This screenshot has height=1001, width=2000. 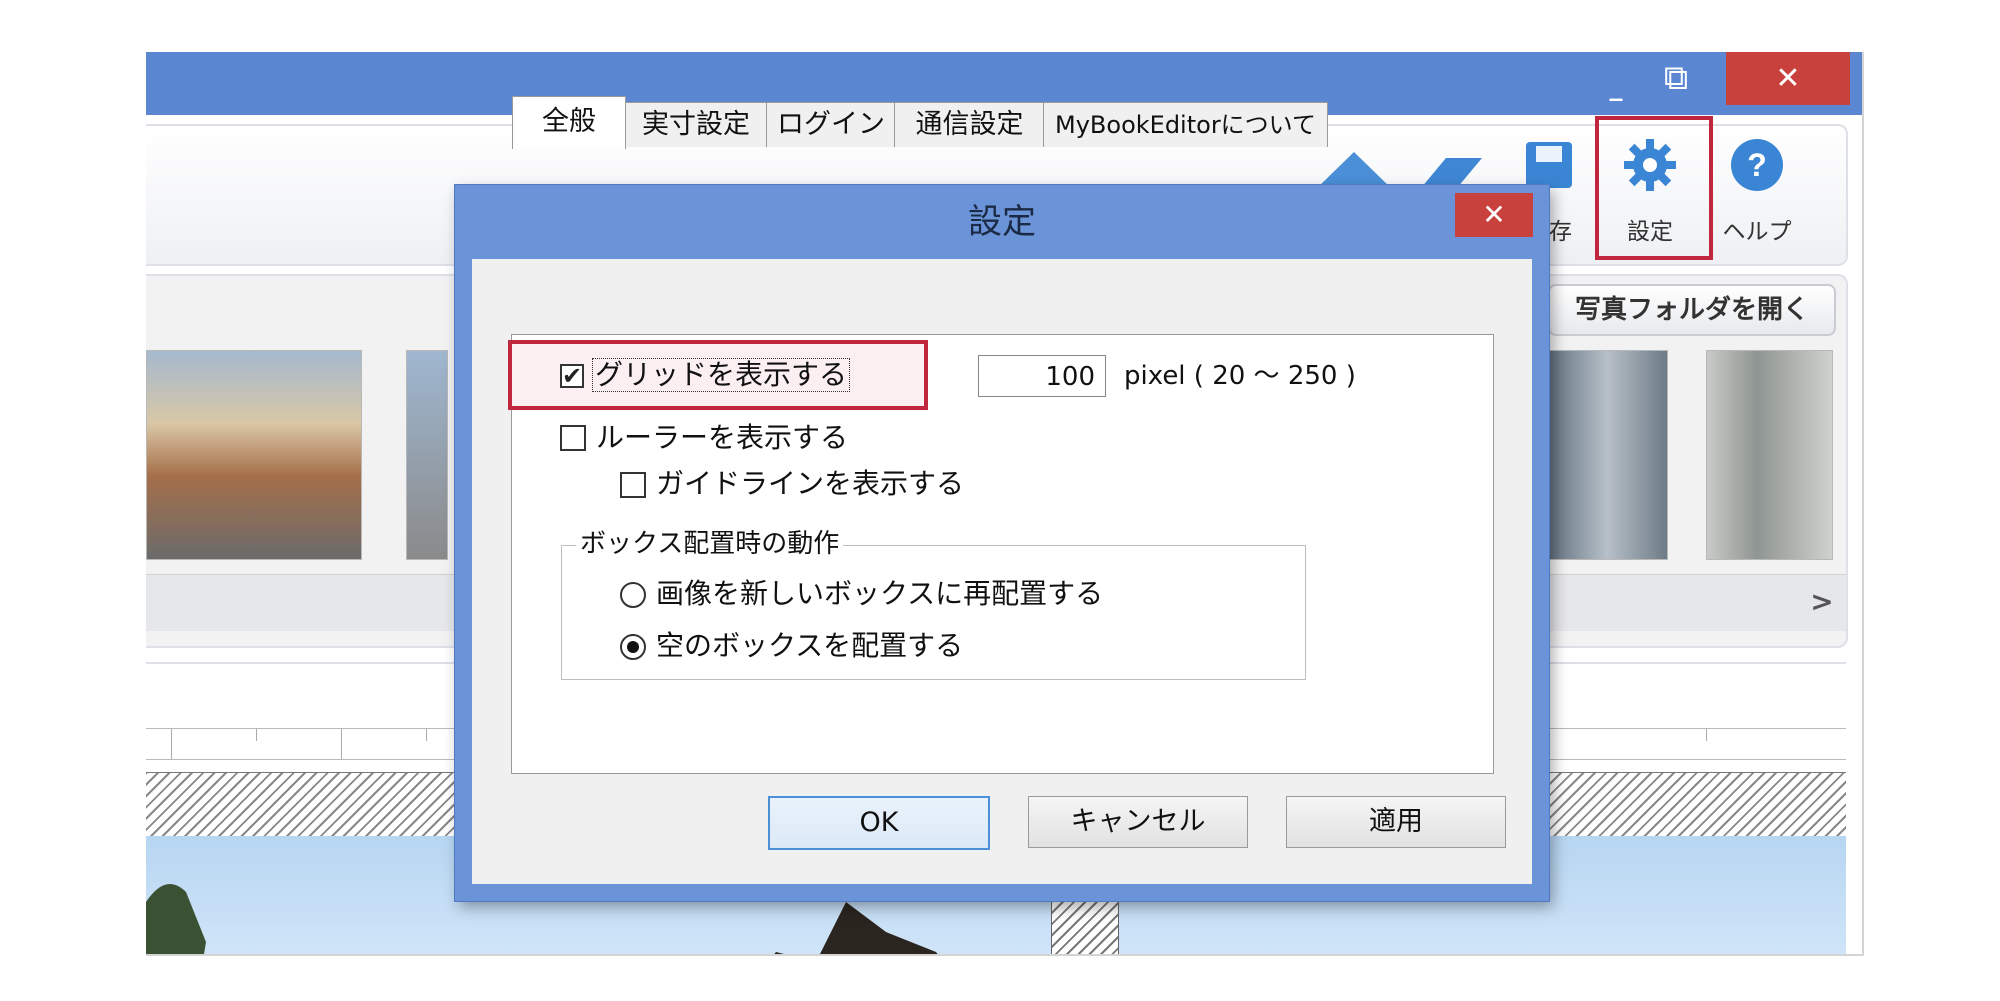 What do you see at coordinates (569, 122) in the screenshot?
I see `tab-general: 全般` at bounding box center [569, 122].